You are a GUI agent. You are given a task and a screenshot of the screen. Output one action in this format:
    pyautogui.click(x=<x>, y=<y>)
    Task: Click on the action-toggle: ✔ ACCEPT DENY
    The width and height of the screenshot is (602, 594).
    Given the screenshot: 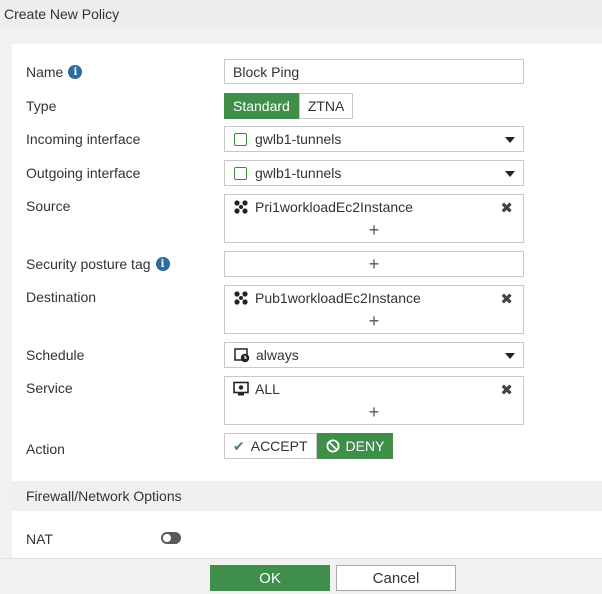 What is the action you would take?
    pyautogui.click(x=309, y=446)
    